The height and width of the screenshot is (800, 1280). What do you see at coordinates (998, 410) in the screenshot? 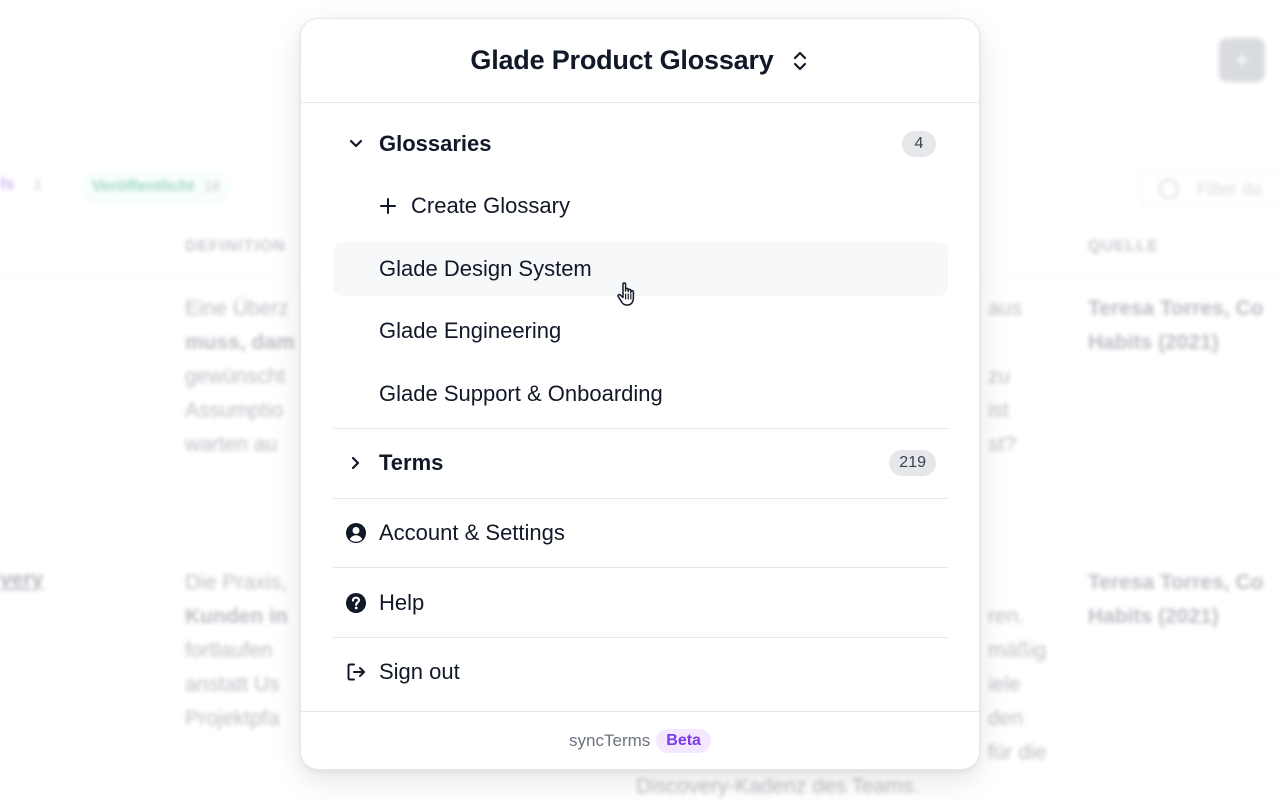
I see `row1-tail-line: ist` at bounding box center [998, 410].